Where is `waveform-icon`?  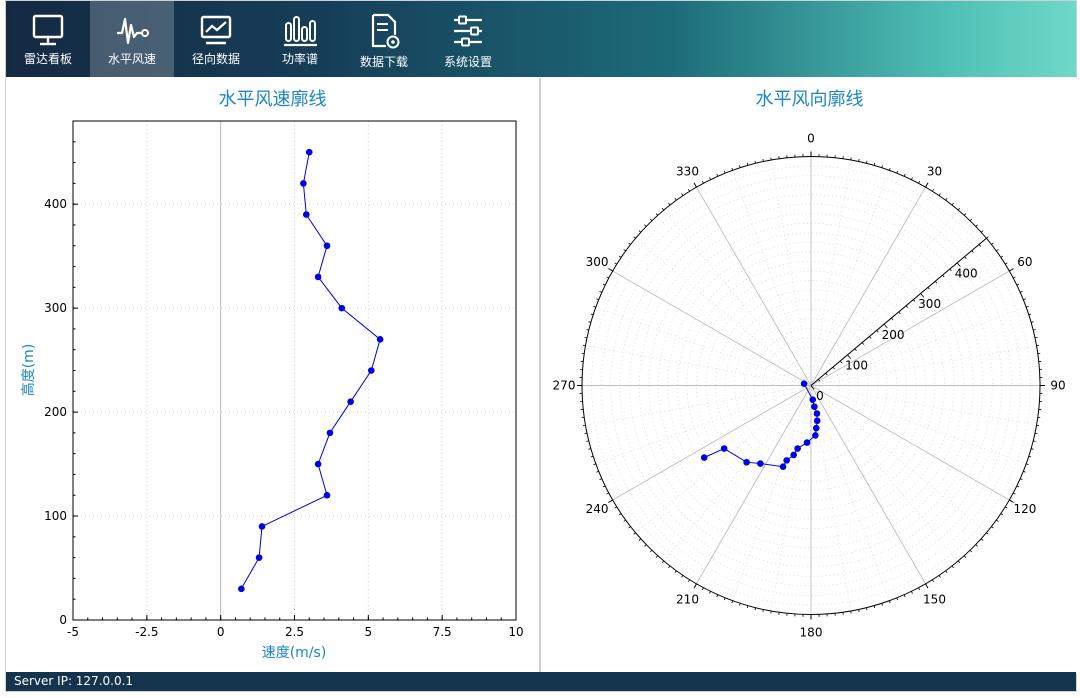
waveform-icon is located at coordinates (133, 31).